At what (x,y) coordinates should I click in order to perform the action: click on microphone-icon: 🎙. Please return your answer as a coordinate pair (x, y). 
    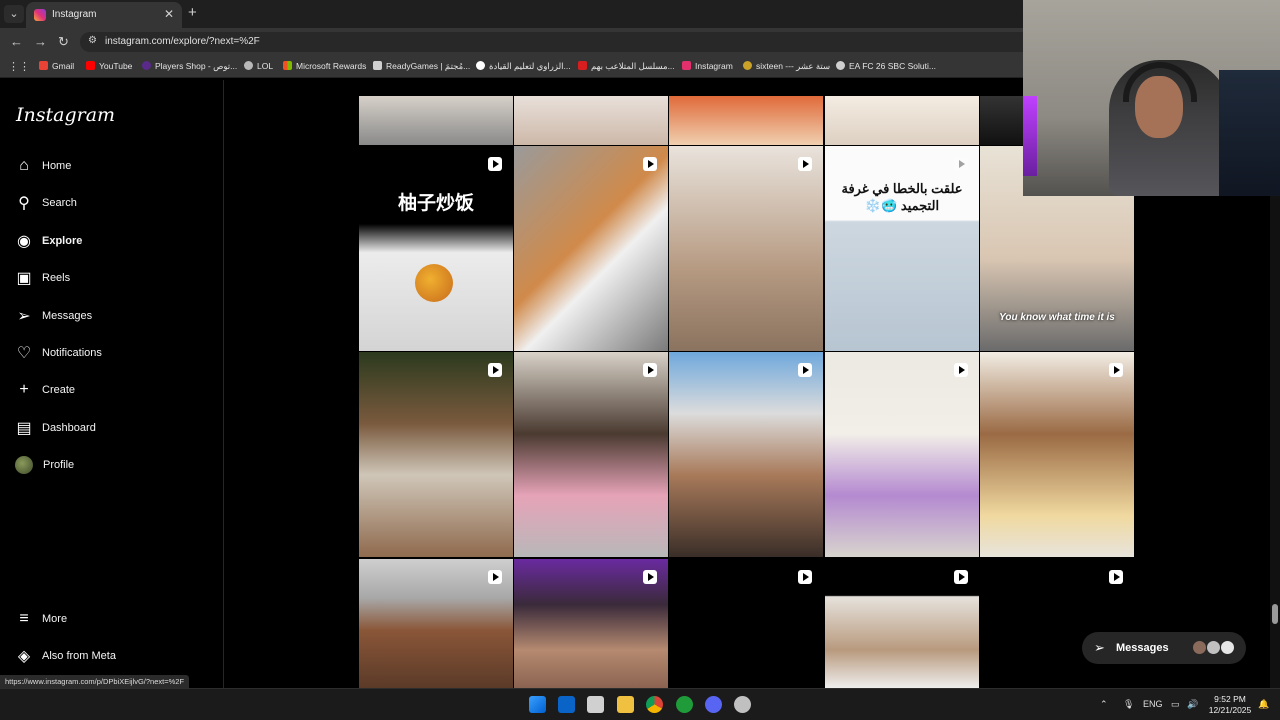
    Looking at the image, I should click on (1128, 704).